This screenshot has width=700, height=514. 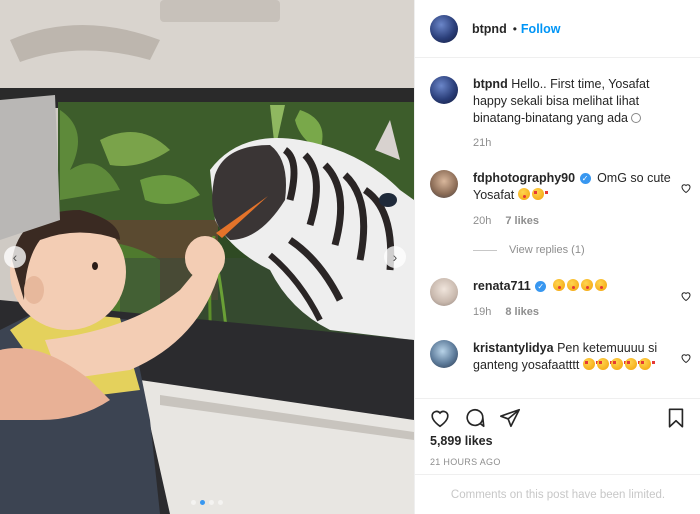 I want to click on carousel-prev-button: ‹, so click(x=15, y=257).